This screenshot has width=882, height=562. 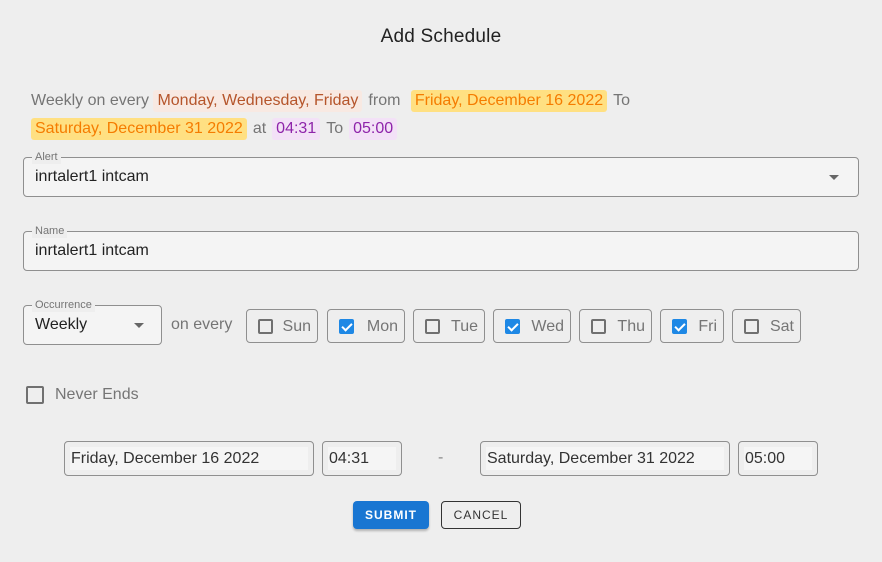 What do you see at coordinates (296, 129) in the screenshot?
I see `summary-start-time: 04:31` at bounding box center [296, 129].